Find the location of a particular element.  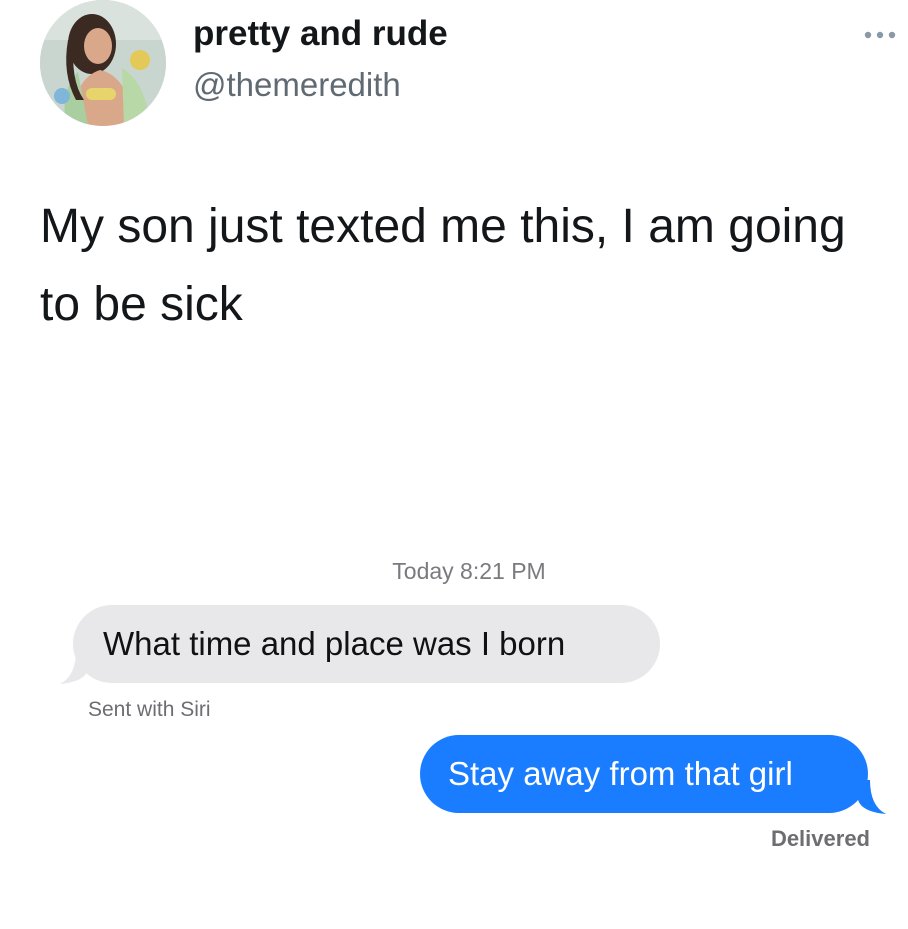

profile-photo-icon is located at coordinates (103, 63).